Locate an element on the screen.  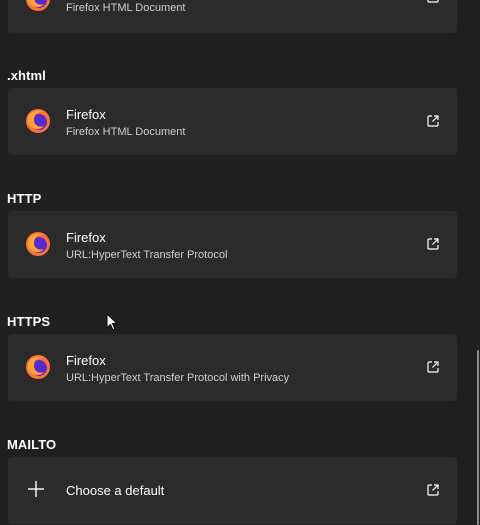
file-type-card-xhtml: Firefox Firefox HTML Document is located at coordinates (232, 121).